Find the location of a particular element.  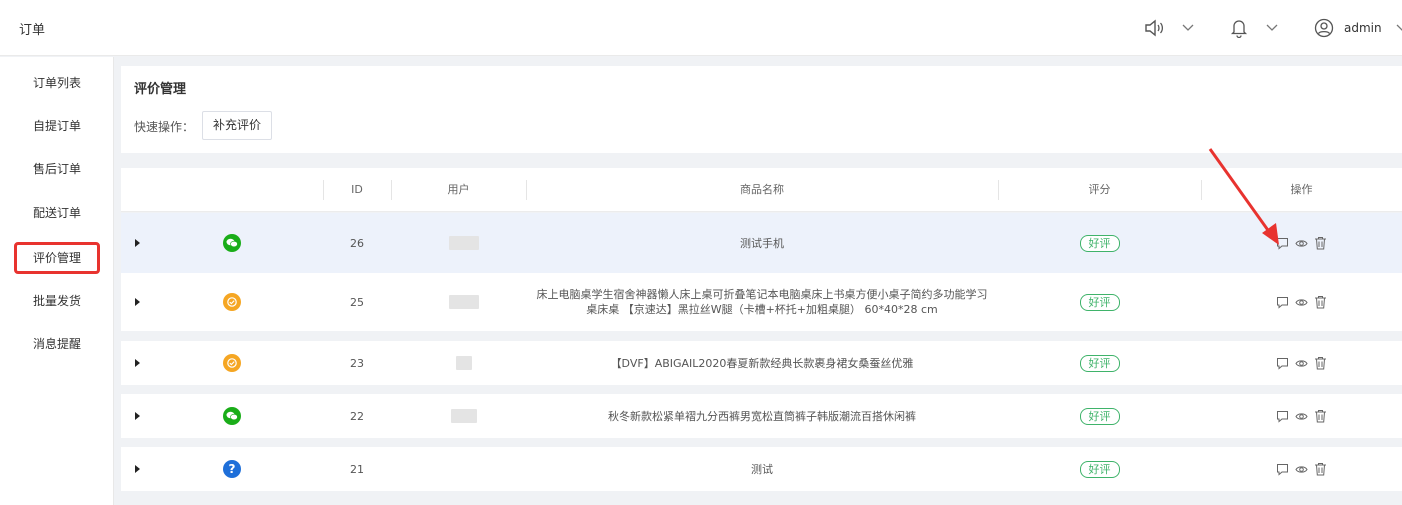

sidebar-item-delivery-orders: 配送订单 is located at coordinates (57, 213).